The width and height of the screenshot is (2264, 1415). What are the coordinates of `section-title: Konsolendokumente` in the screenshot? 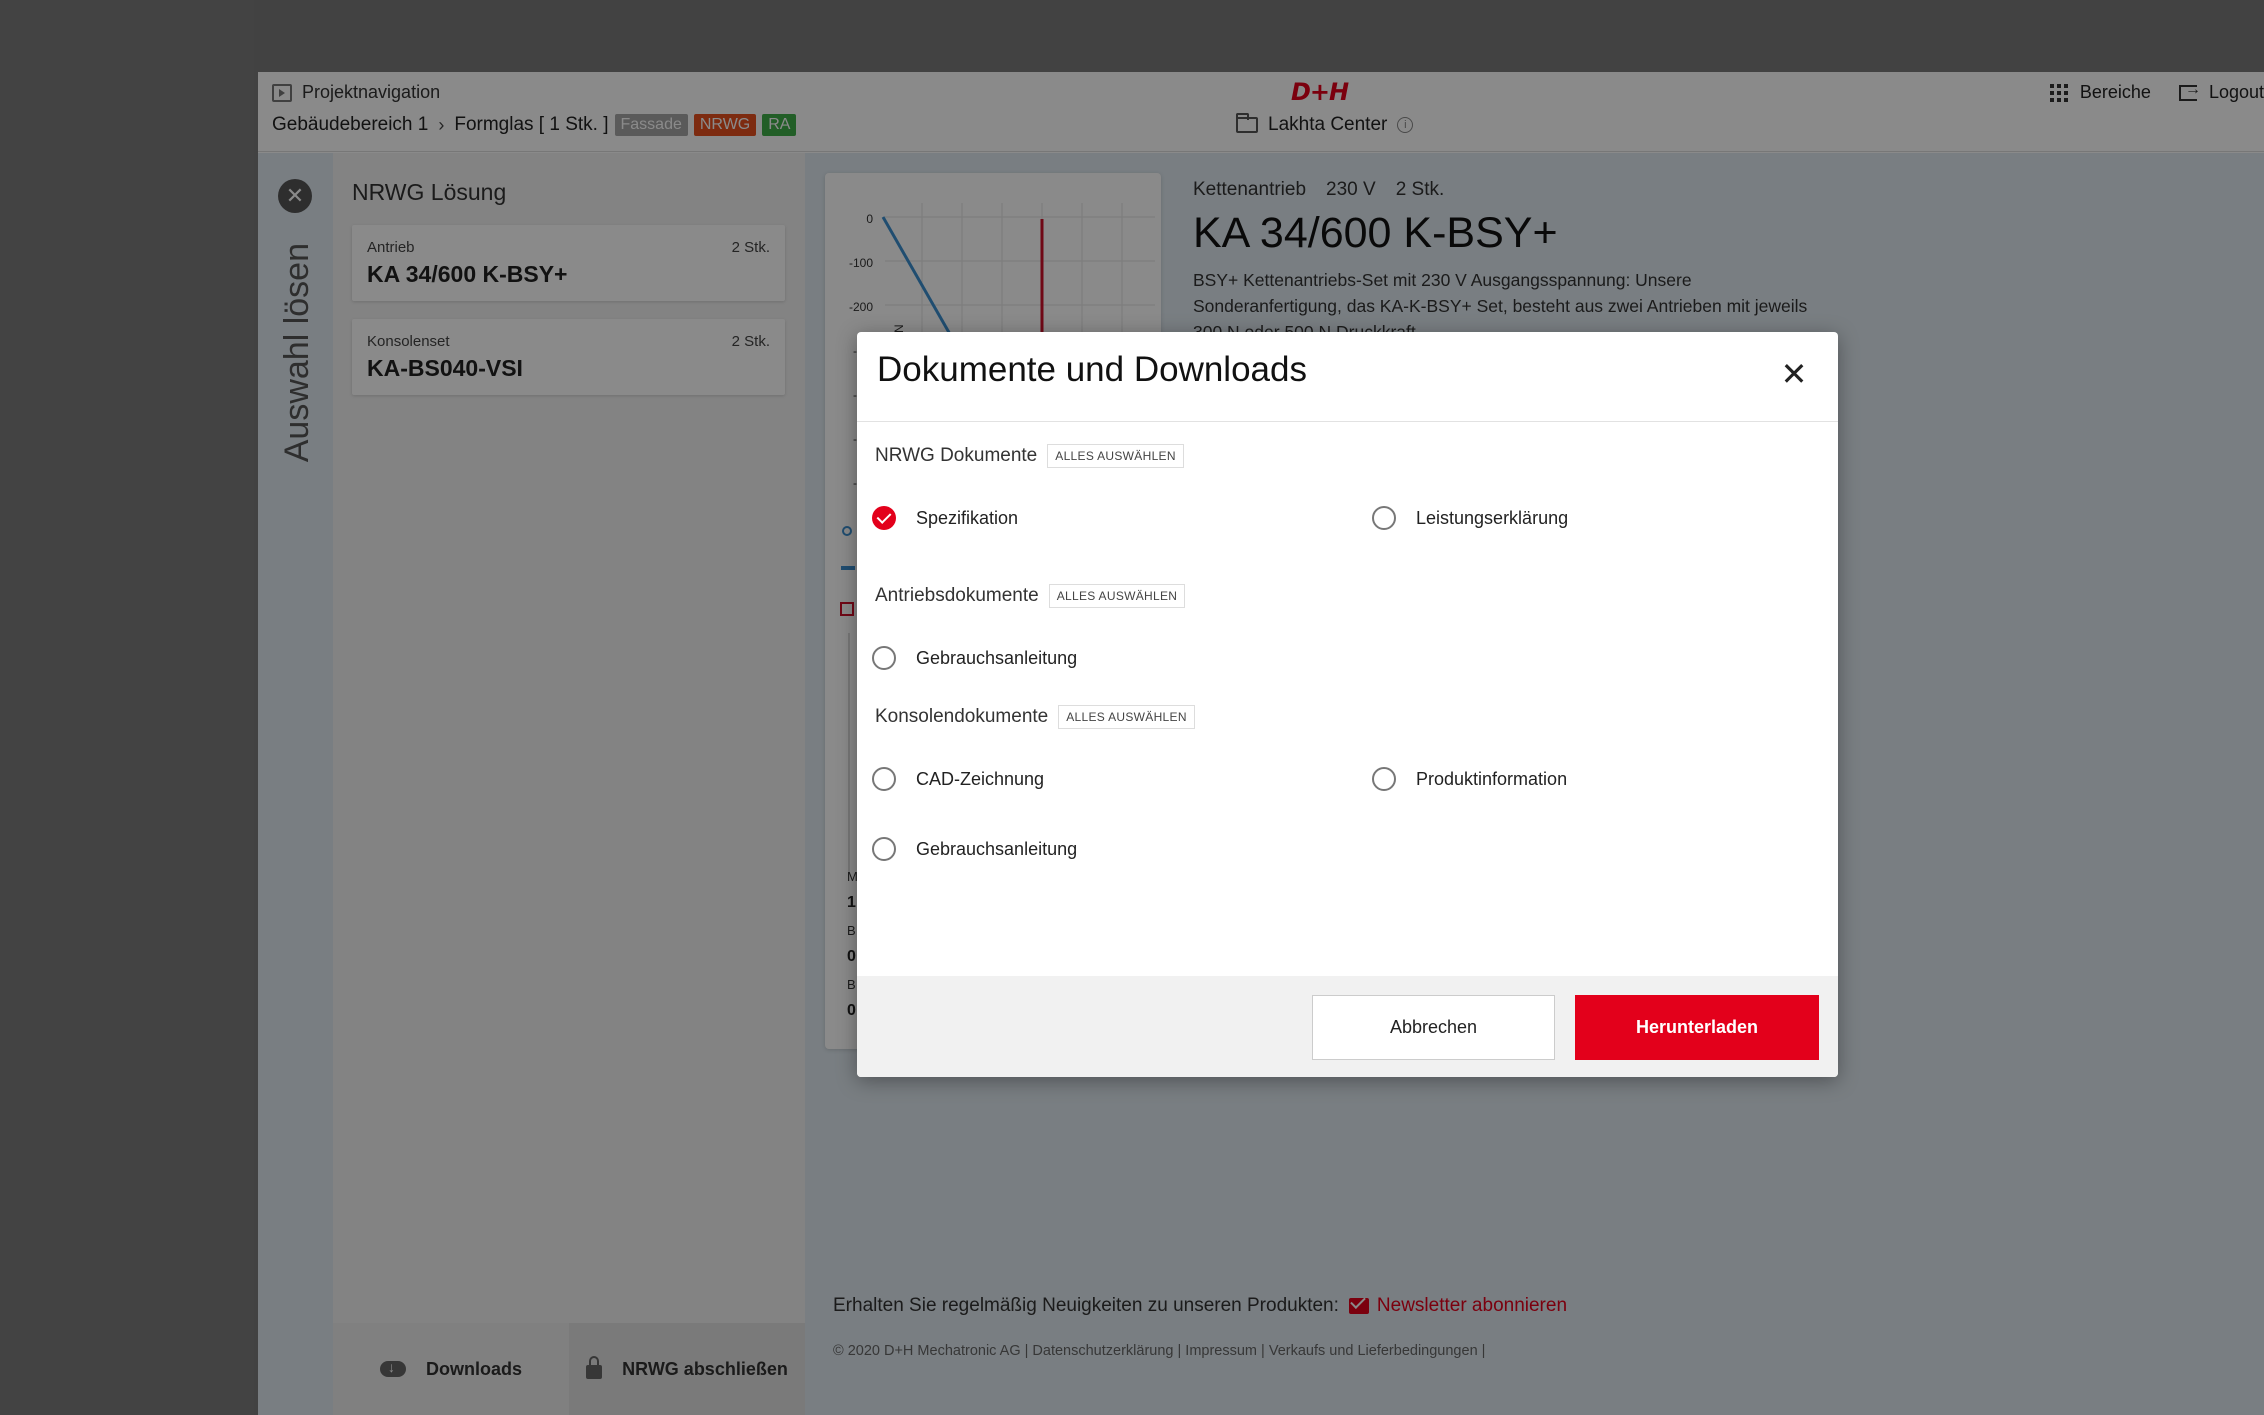 It's located at (962, 716).